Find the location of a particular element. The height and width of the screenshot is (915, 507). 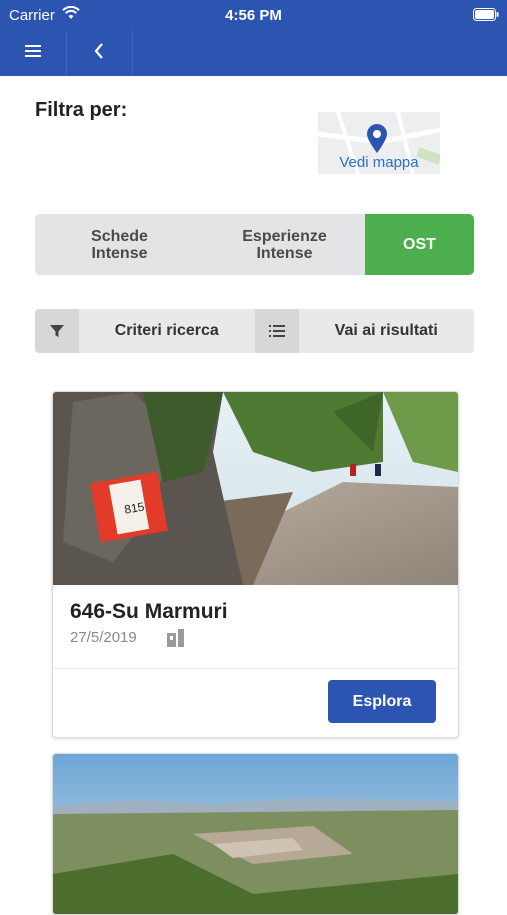

results-toolbar: Criteri ricerca Vai ai risultati is located at coordinates (254, 331).